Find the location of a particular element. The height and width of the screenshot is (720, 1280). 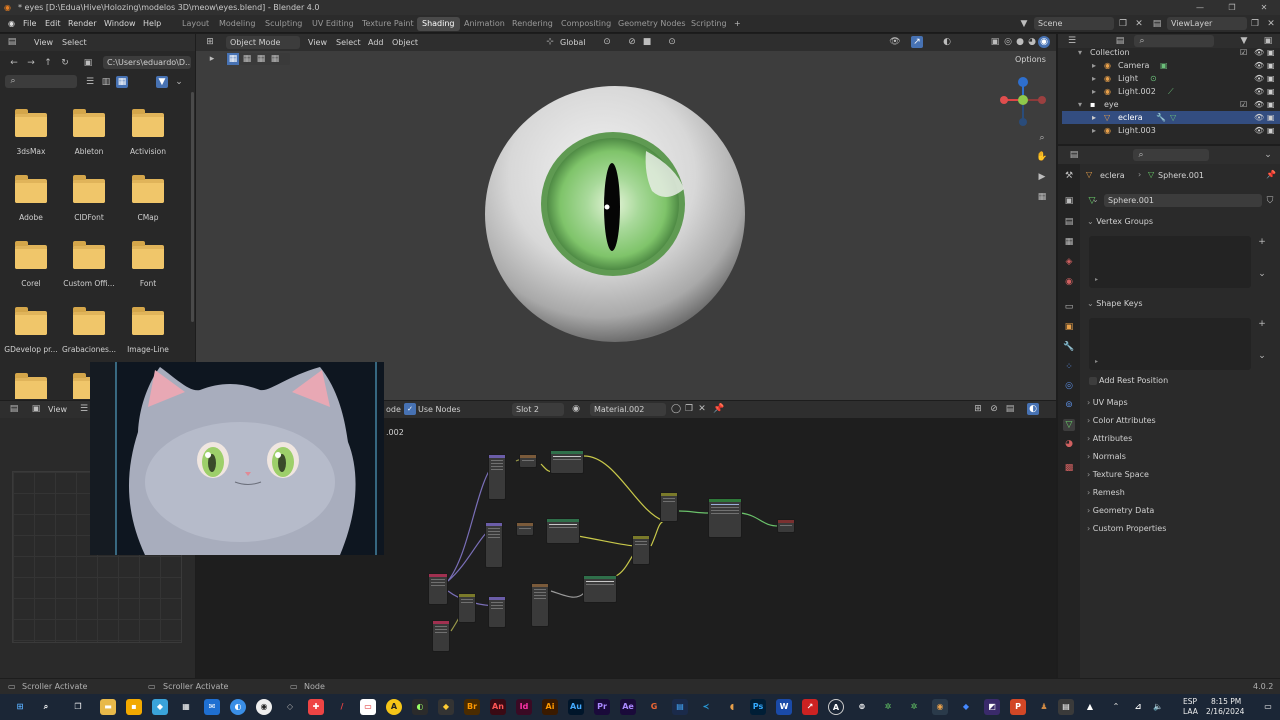

add-workspace-icon: + is located at coordinates (737, 24).